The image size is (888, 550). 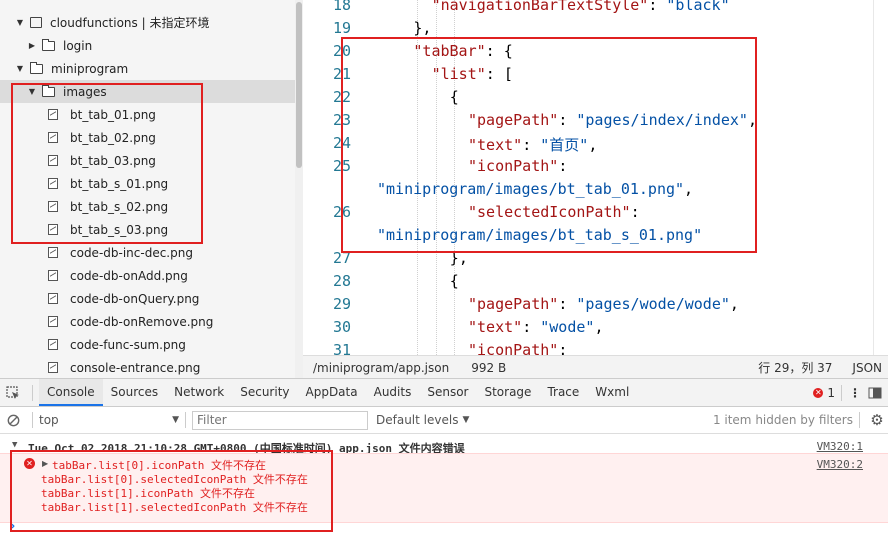 I want to click on code-line: "text": "wode",, so click(x=535, y=327).